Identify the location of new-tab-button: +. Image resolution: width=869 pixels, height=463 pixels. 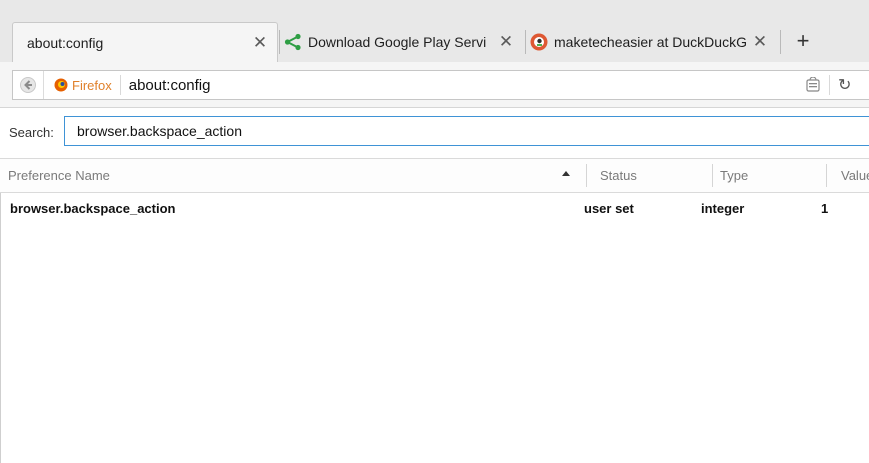
(803, 42).